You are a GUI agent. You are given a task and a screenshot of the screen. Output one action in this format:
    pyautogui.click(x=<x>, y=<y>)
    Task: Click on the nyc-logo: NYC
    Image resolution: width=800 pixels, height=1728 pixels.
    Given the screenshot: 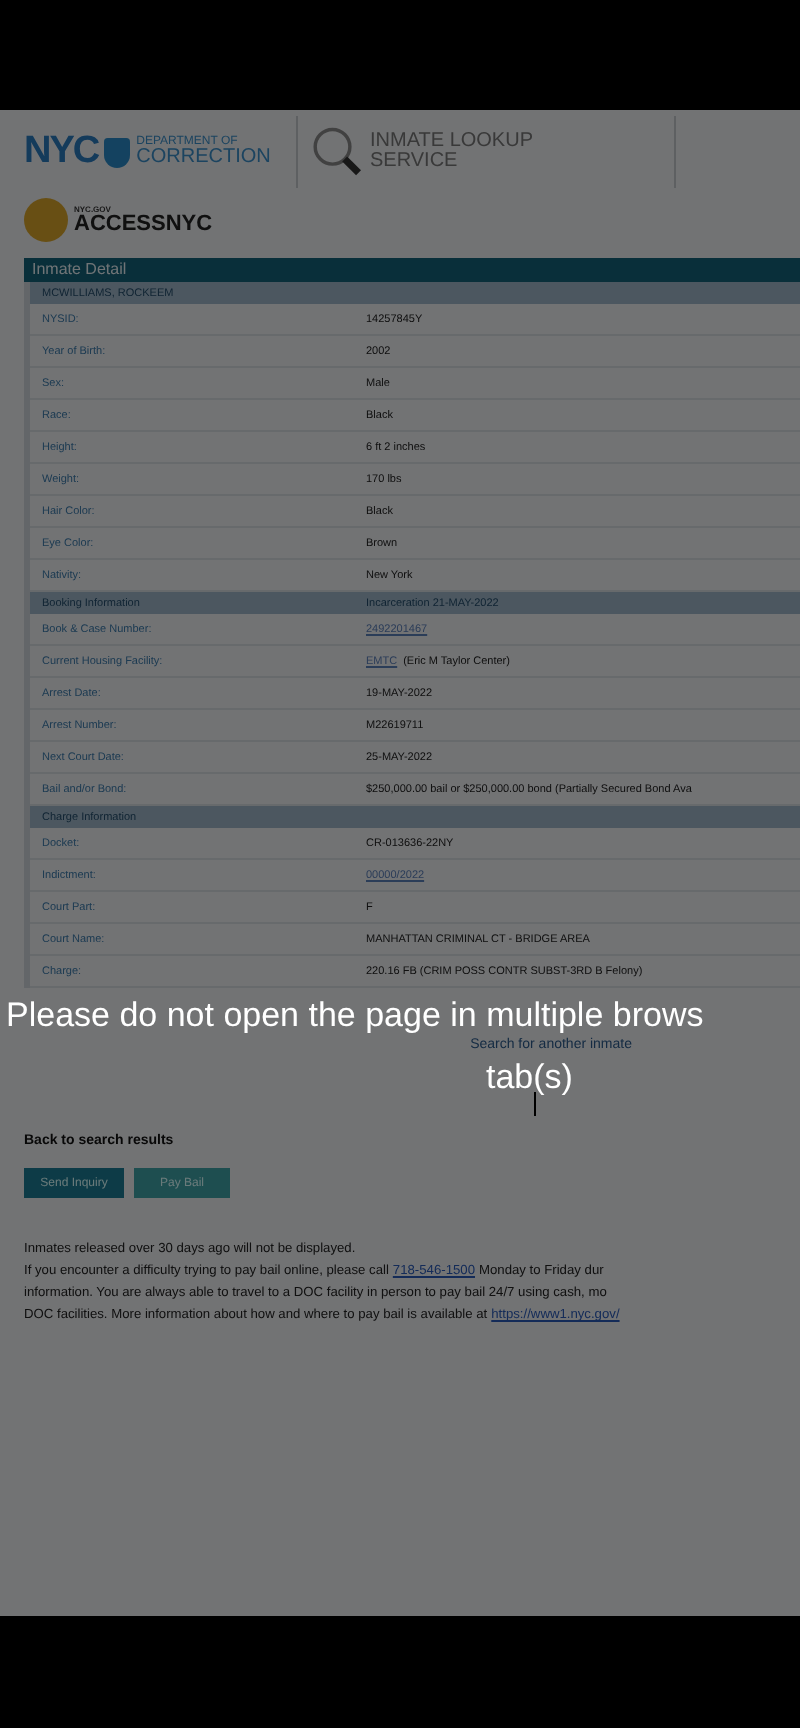 What is the action you would take?
    pyautogui.click(x=61, y=152)
    